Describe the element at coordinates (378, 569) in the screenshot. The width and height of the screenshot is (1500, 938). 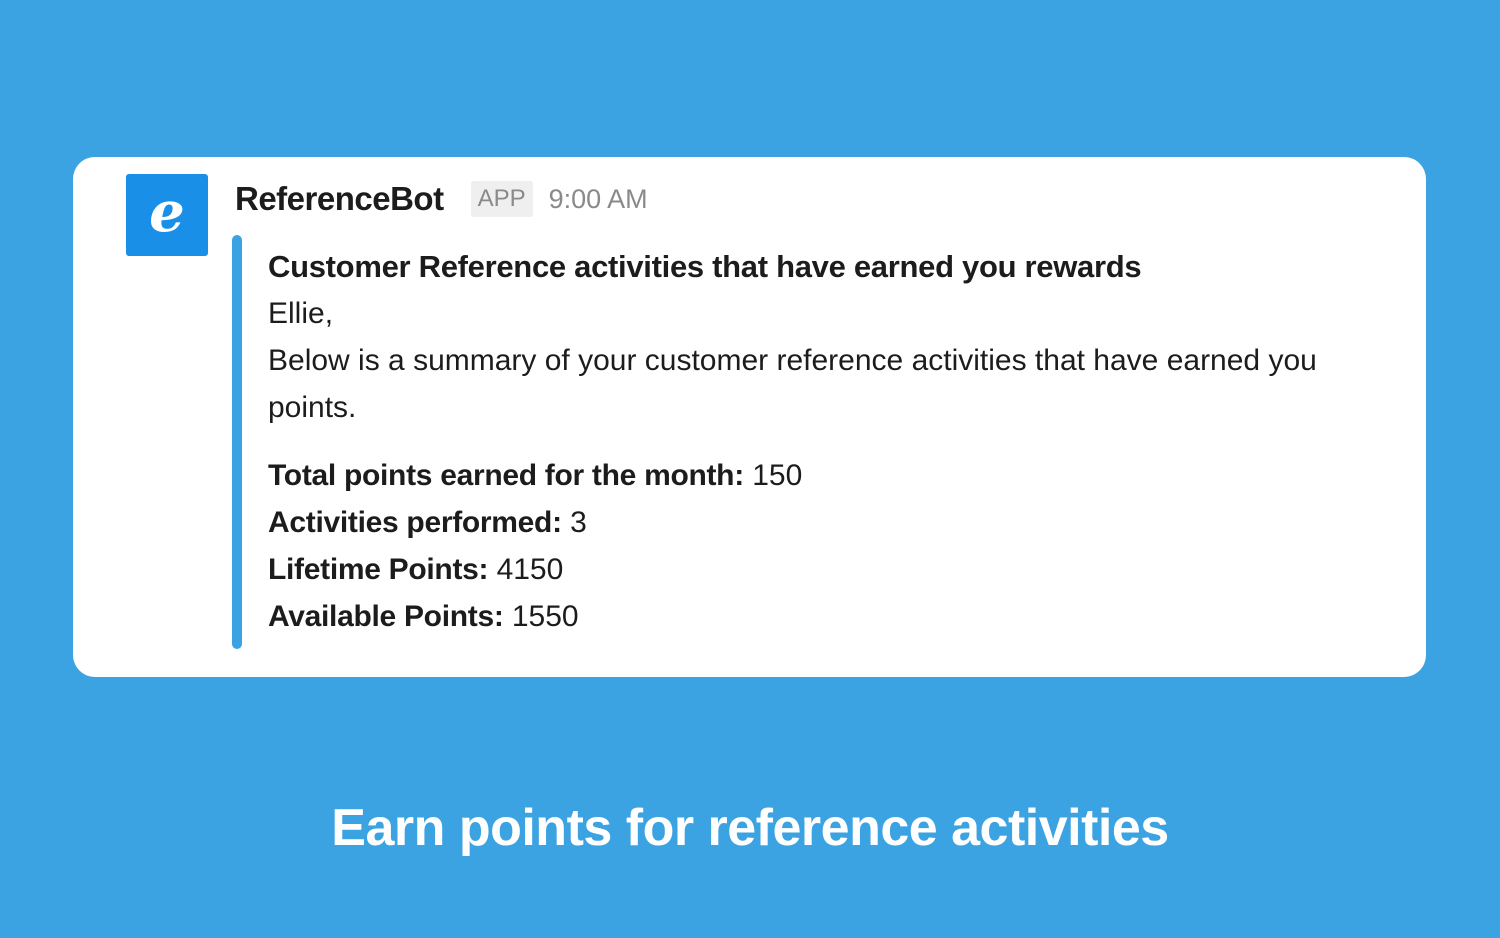
I see `stat-label: Lifetime Points:` at that location.